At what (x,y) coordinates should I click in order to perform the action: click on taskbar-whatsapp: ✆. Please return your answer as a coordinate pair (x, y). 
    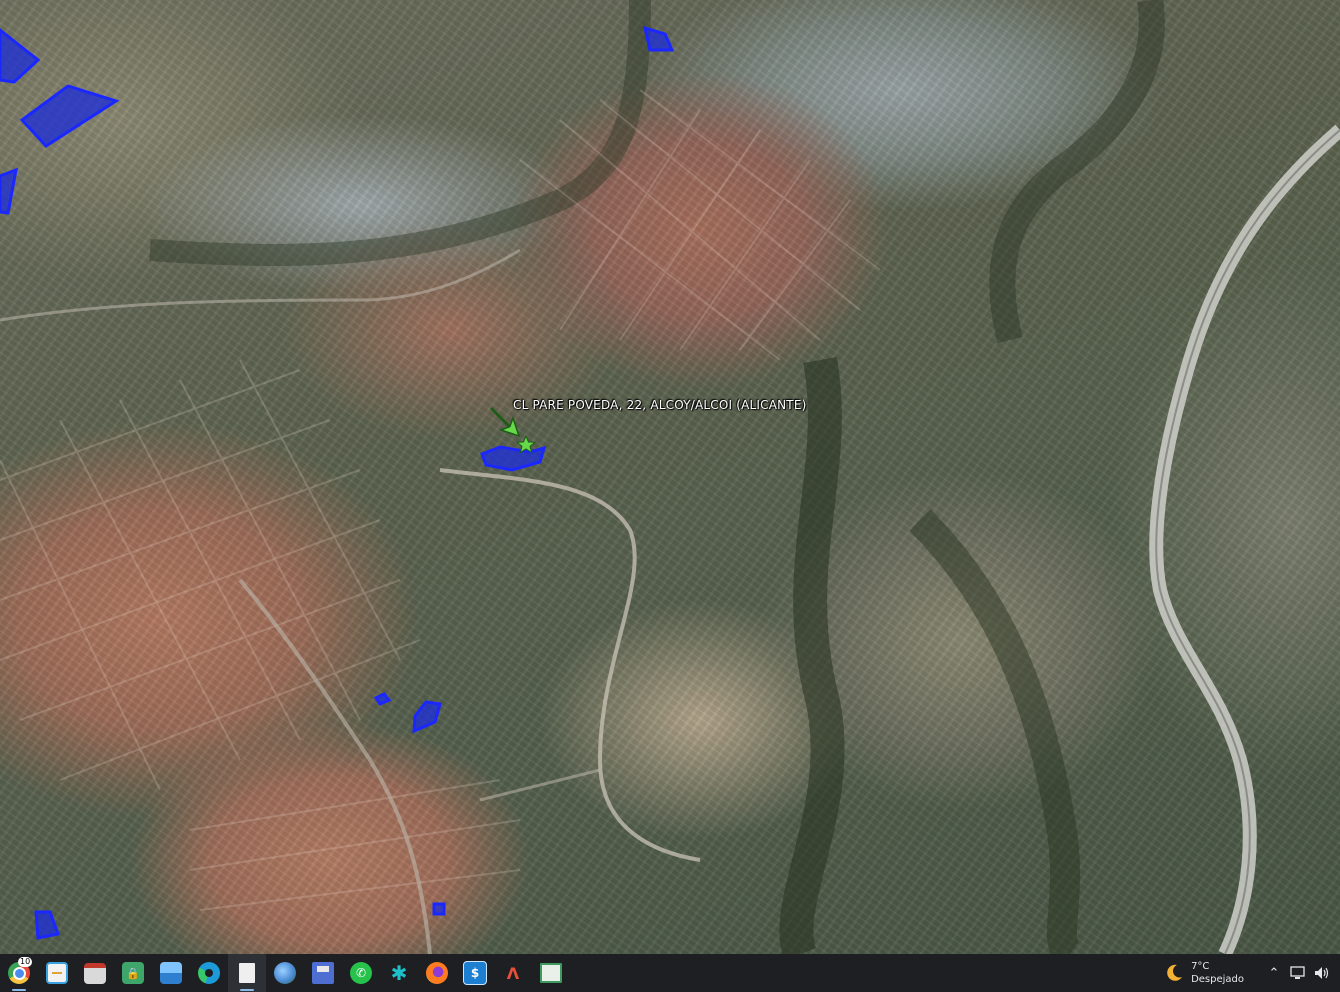
    Looking at the image, I should click on (361, 973).